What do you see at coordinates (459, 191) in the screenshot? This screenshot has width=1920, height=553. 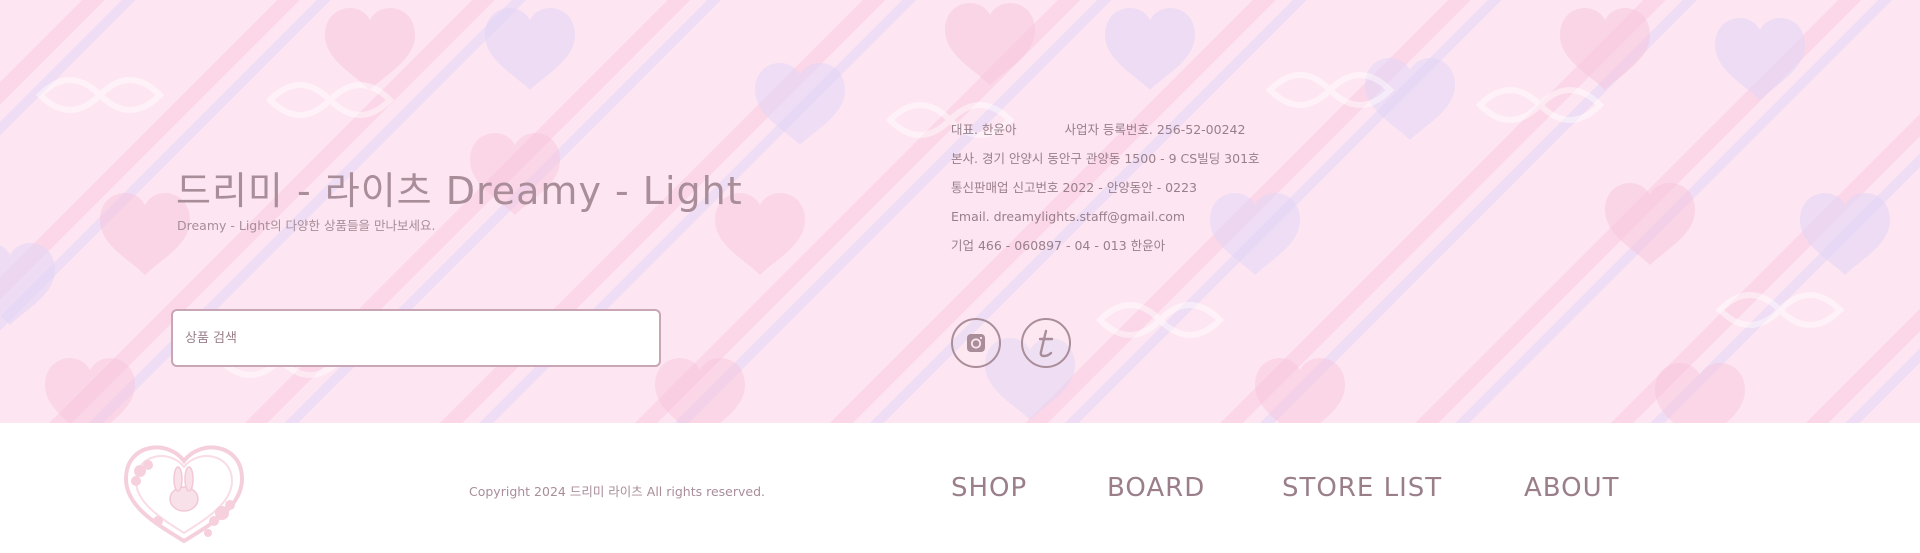 I see `brand-title: 드리미 - 라이츠 Dreamy - Light` at bounding box center [459, 191].